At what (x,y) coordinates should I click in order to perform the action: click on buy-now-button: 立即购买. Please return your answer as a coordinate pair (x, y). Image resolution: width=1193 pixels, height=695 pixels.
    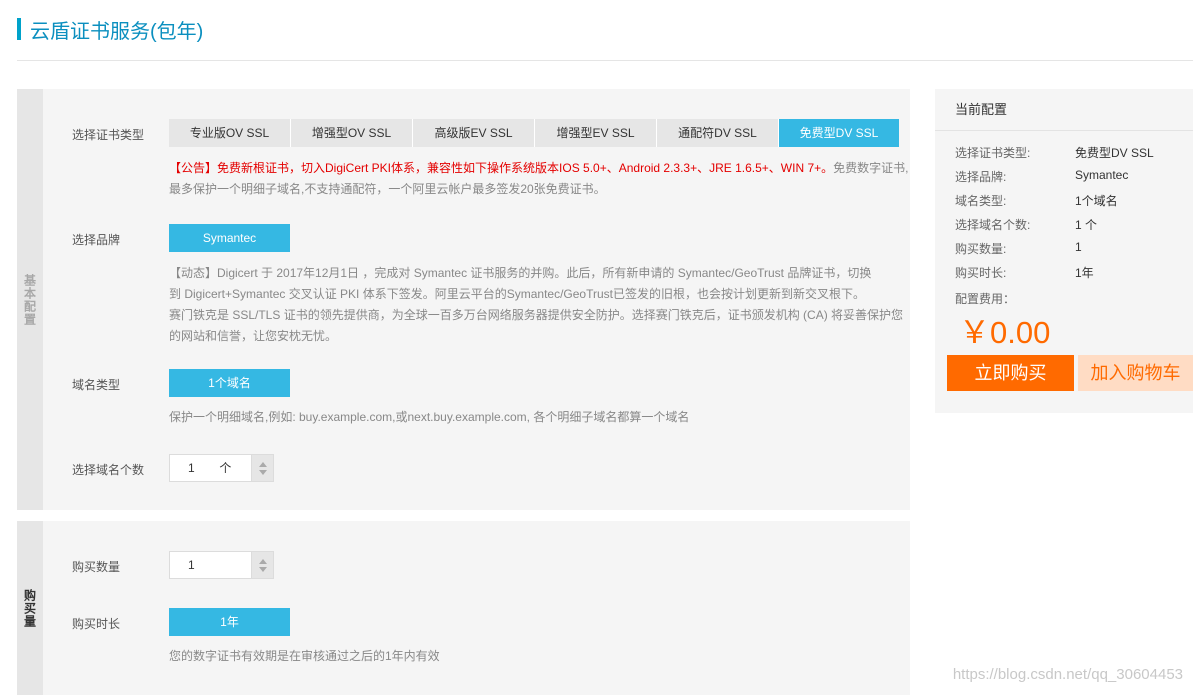
    Looking at the image, I should click on (1010, 373).